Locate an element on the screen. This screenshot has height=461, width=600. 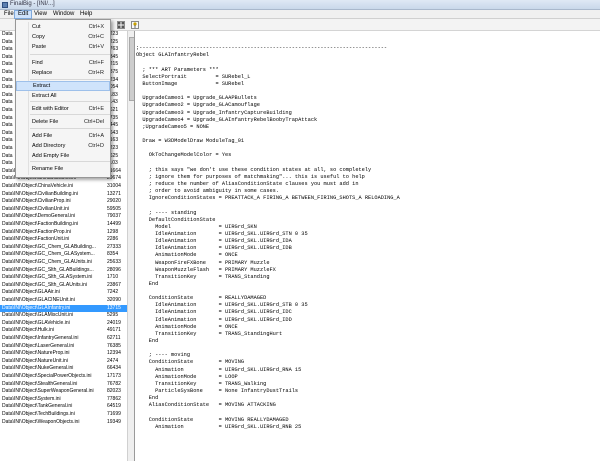
file-name: Data\INI\Object\TankGeneral.ini is located at coordinates (37, 406).